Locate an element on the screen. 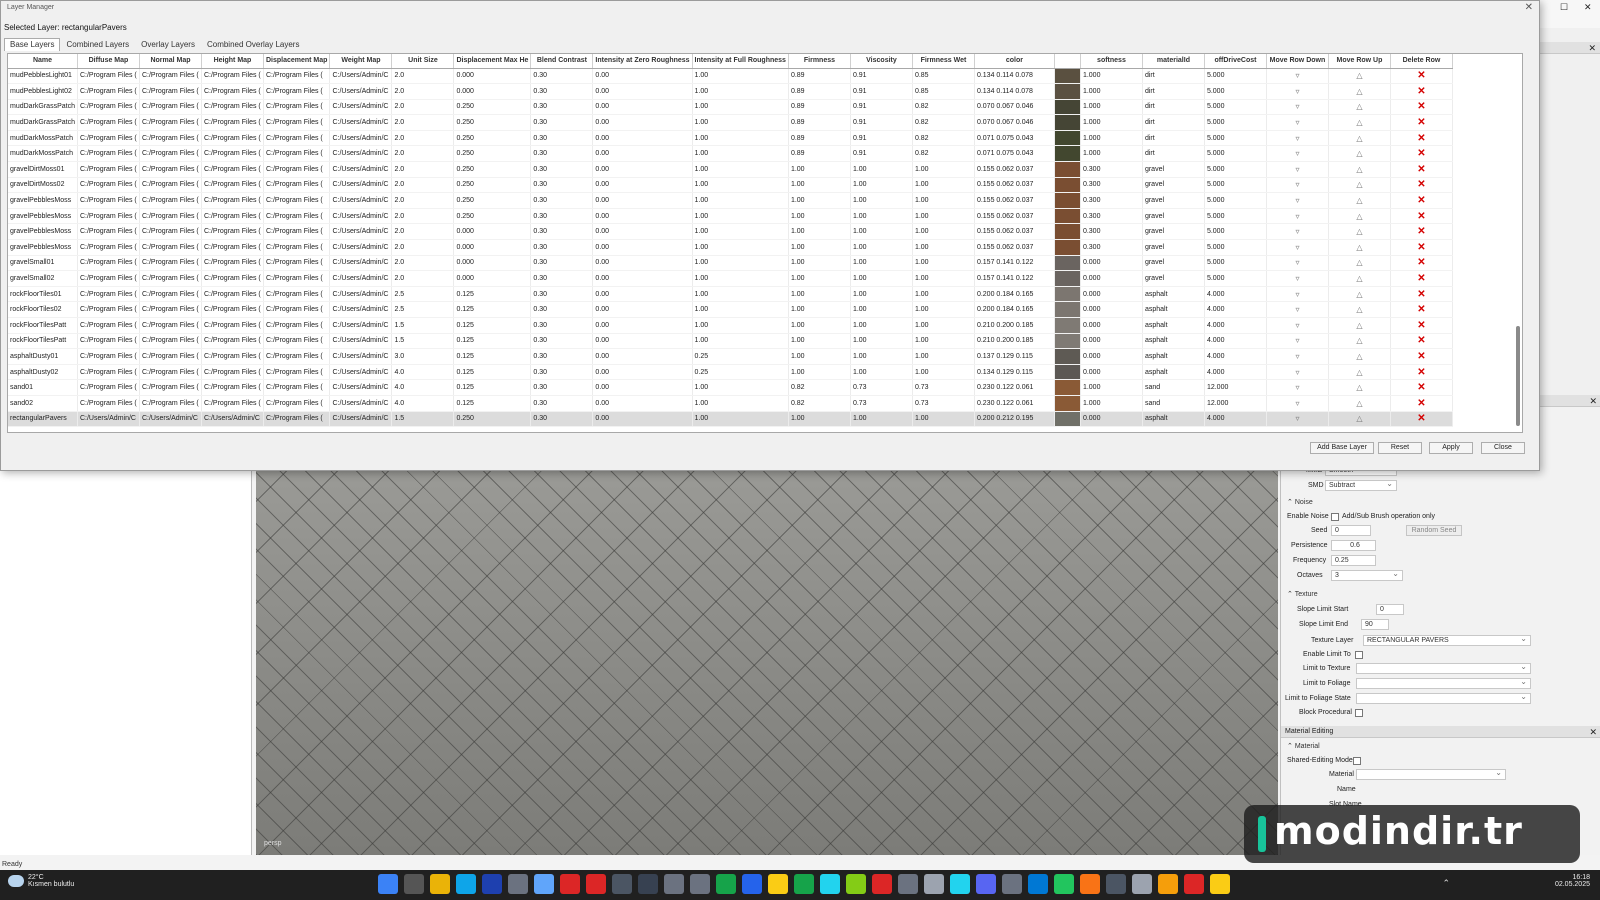 The image size is (1600, 900). table-cell: rockFloorTiles02 is located at coordinates (43, 309).